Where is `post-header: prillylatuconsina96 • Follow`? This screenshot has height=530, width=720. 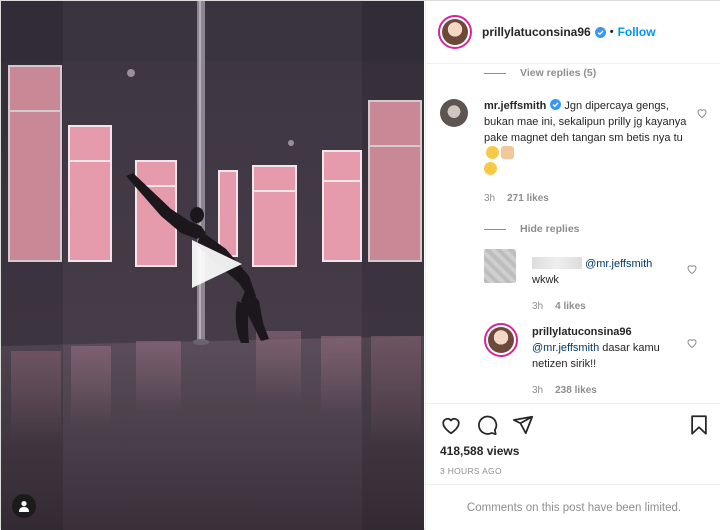 post-header: prillylatuconsina96 • Follow is located at coordinates (573, 32).